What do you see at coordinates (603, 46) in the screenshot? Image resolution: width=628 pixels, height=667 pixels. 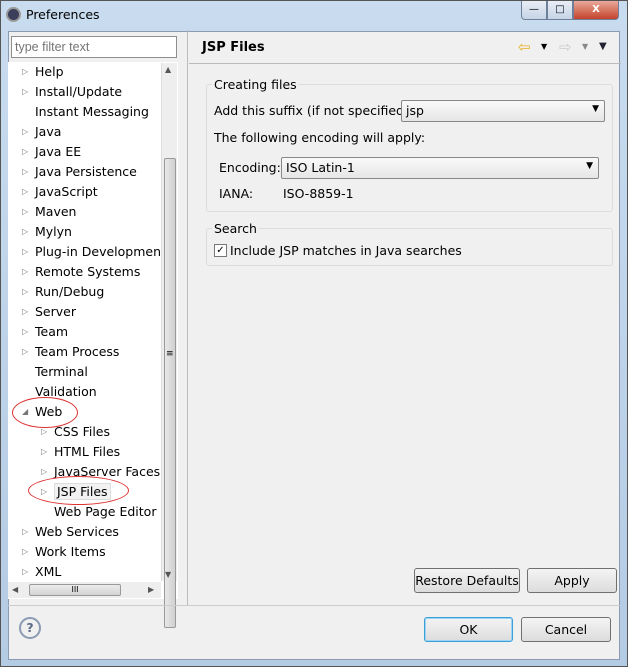 I see `view-menu-icon: ▼` at bounding box center [603, 46].